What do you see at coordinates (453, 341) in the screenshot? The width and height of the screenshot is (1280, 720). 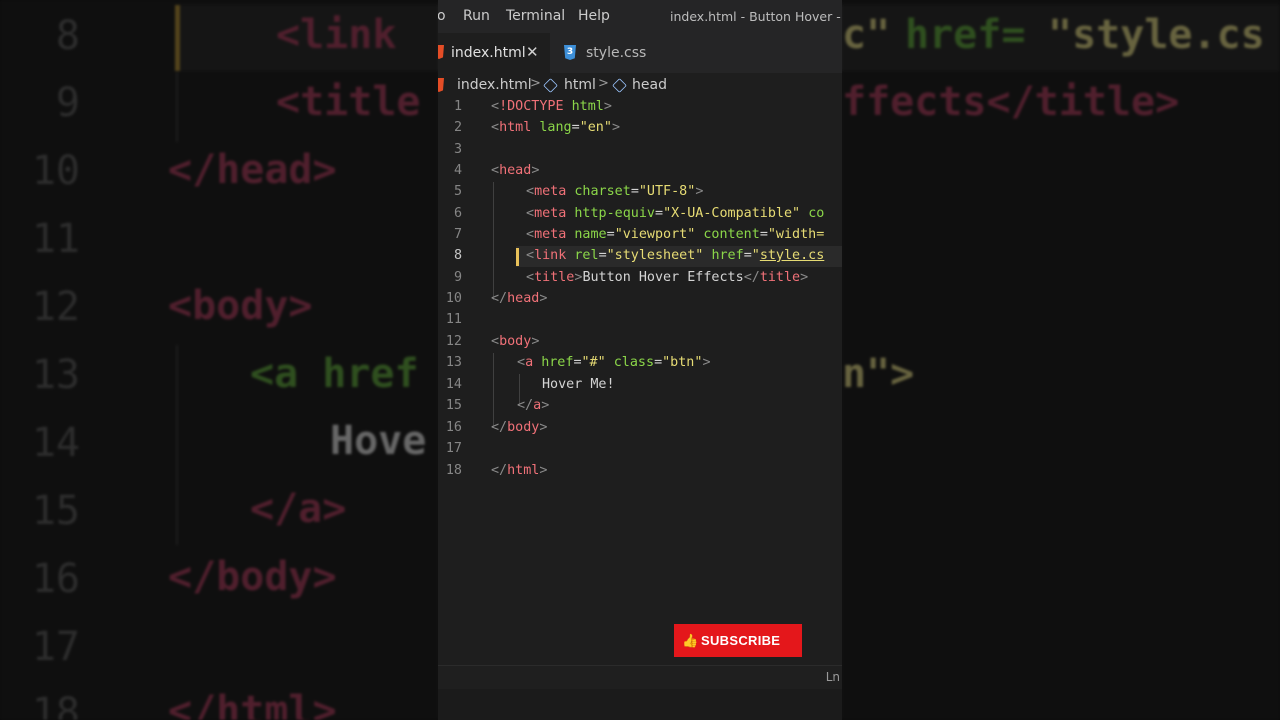 I see `line-number: 12` at bounding box center [453, 341].